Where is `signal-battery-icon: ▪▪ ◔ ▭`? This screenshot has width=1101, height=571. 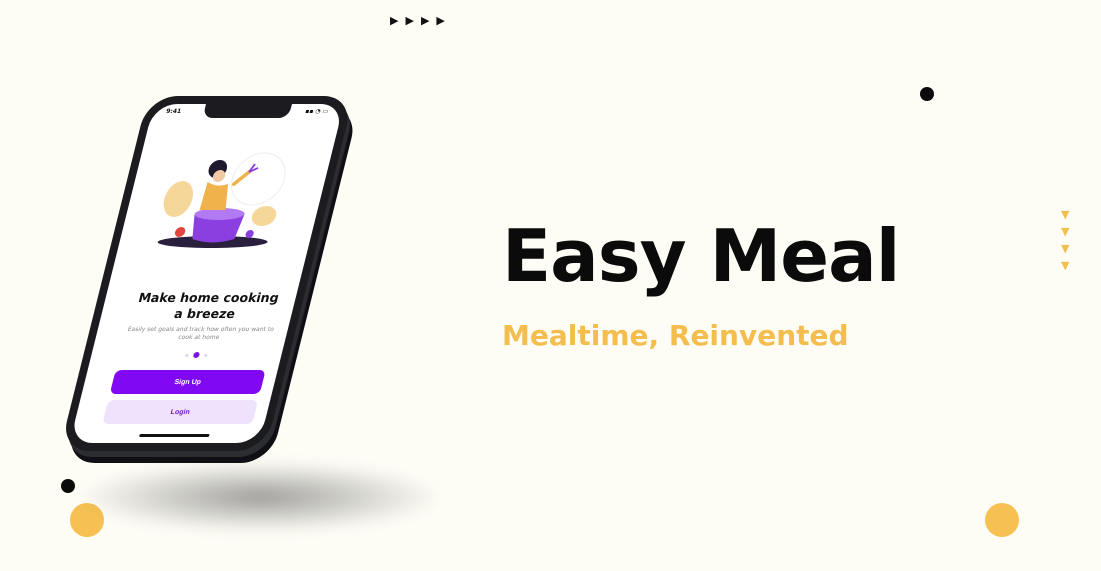
signal-battery-icon: ▪▪ ◔ ▭ is located at coordinates (317, 111).